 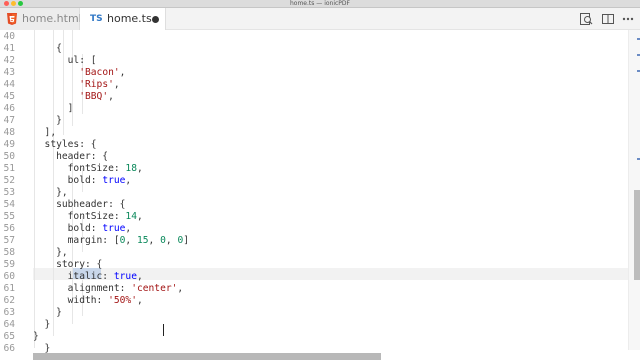 What do you see at coordinates (9, 192) in the screenshot?
I see `line-number: 53` at bounding box center [9, 192].